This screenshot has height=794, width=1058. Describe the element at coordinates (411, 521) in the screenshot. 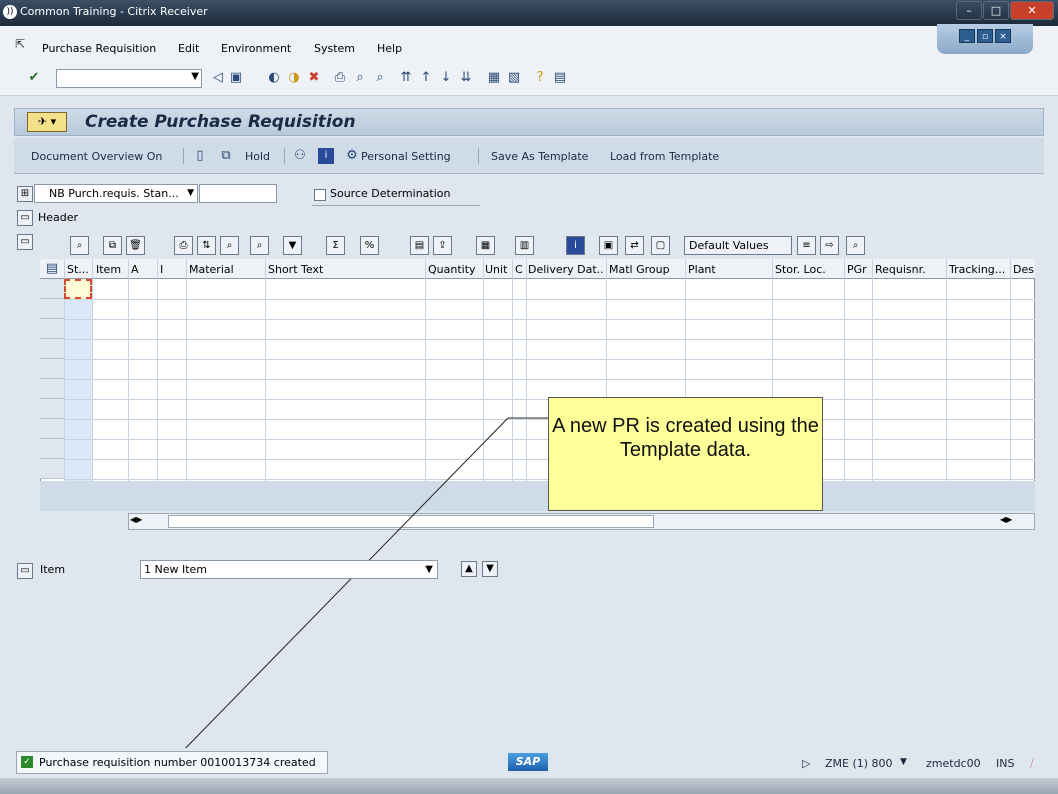

I see `scrollbar-thumb` at that location.